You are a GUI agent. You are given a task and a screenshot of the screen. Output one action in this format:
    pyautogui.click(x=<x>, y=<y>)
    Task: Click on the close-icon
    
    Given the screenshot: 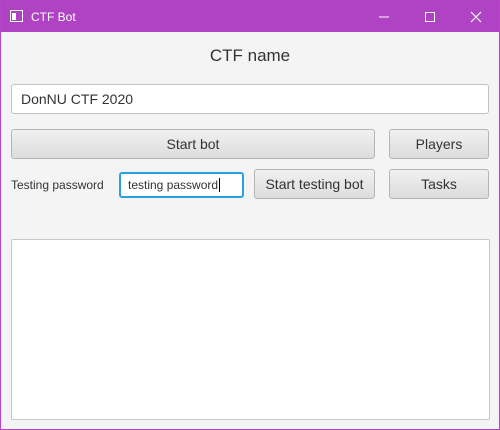 What is the action you would take?
    pyautogui.click(x=476, y=17)
    